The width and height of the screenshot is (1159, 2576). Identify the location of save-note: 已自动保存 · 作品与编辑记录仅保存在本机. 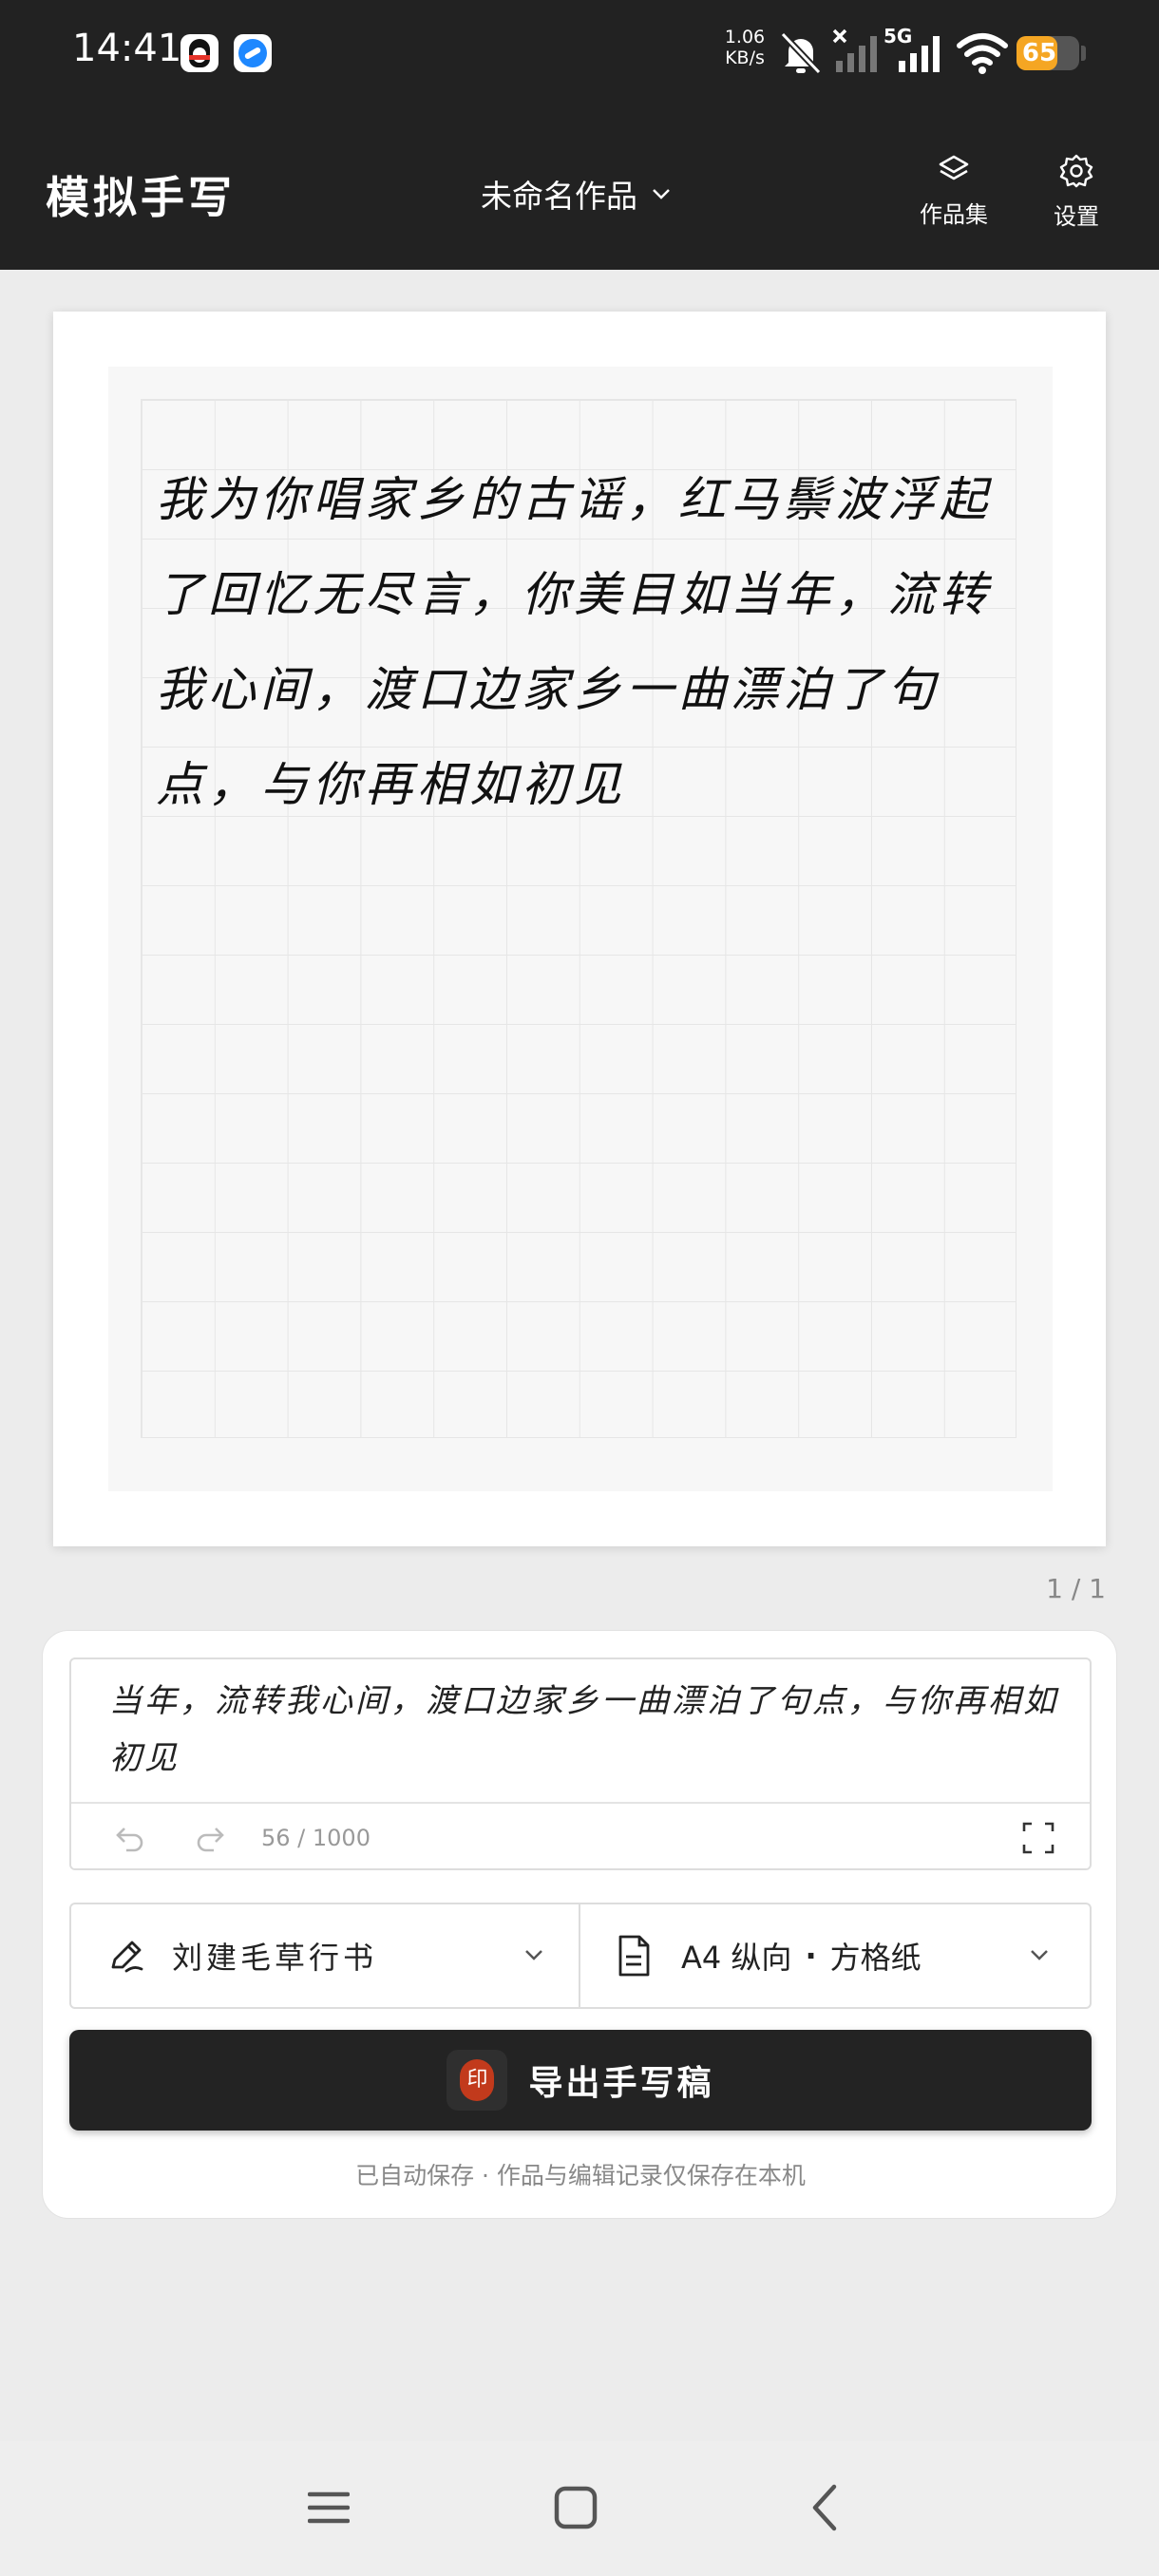
(580, 2175).